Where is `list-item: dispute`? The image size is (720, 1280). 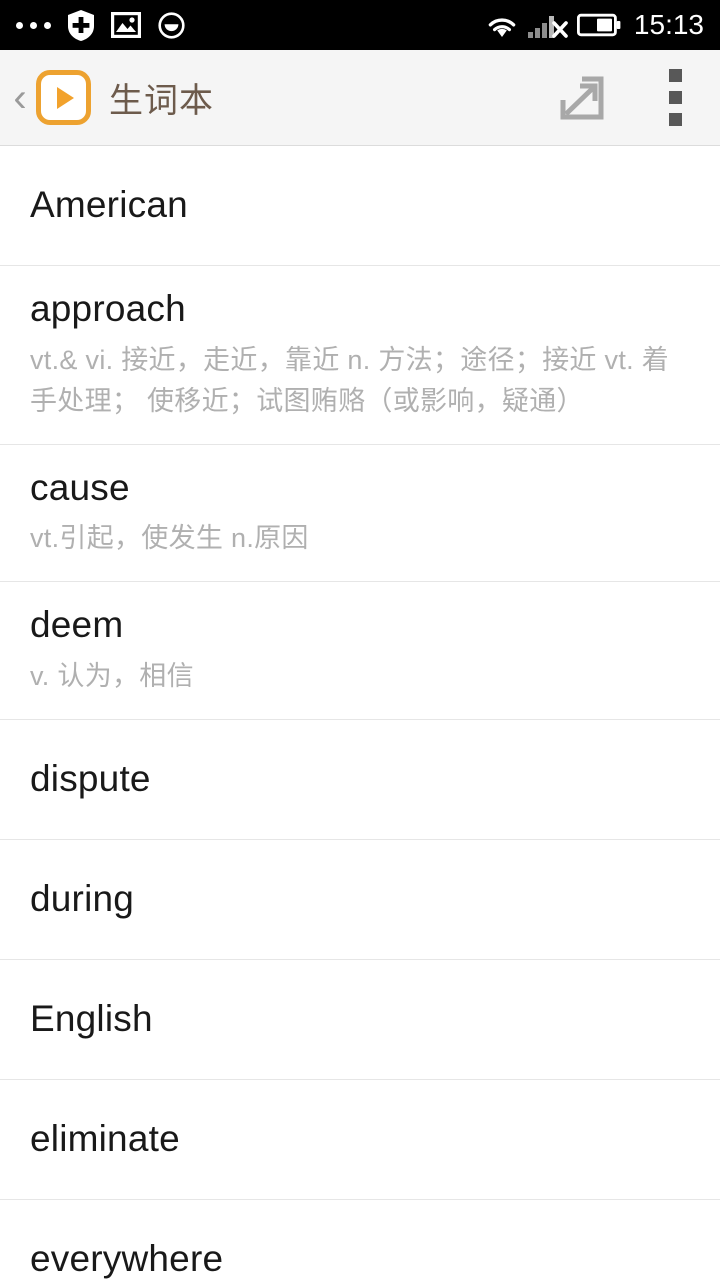
list-item: dispute is located at coordinates (360, 779).